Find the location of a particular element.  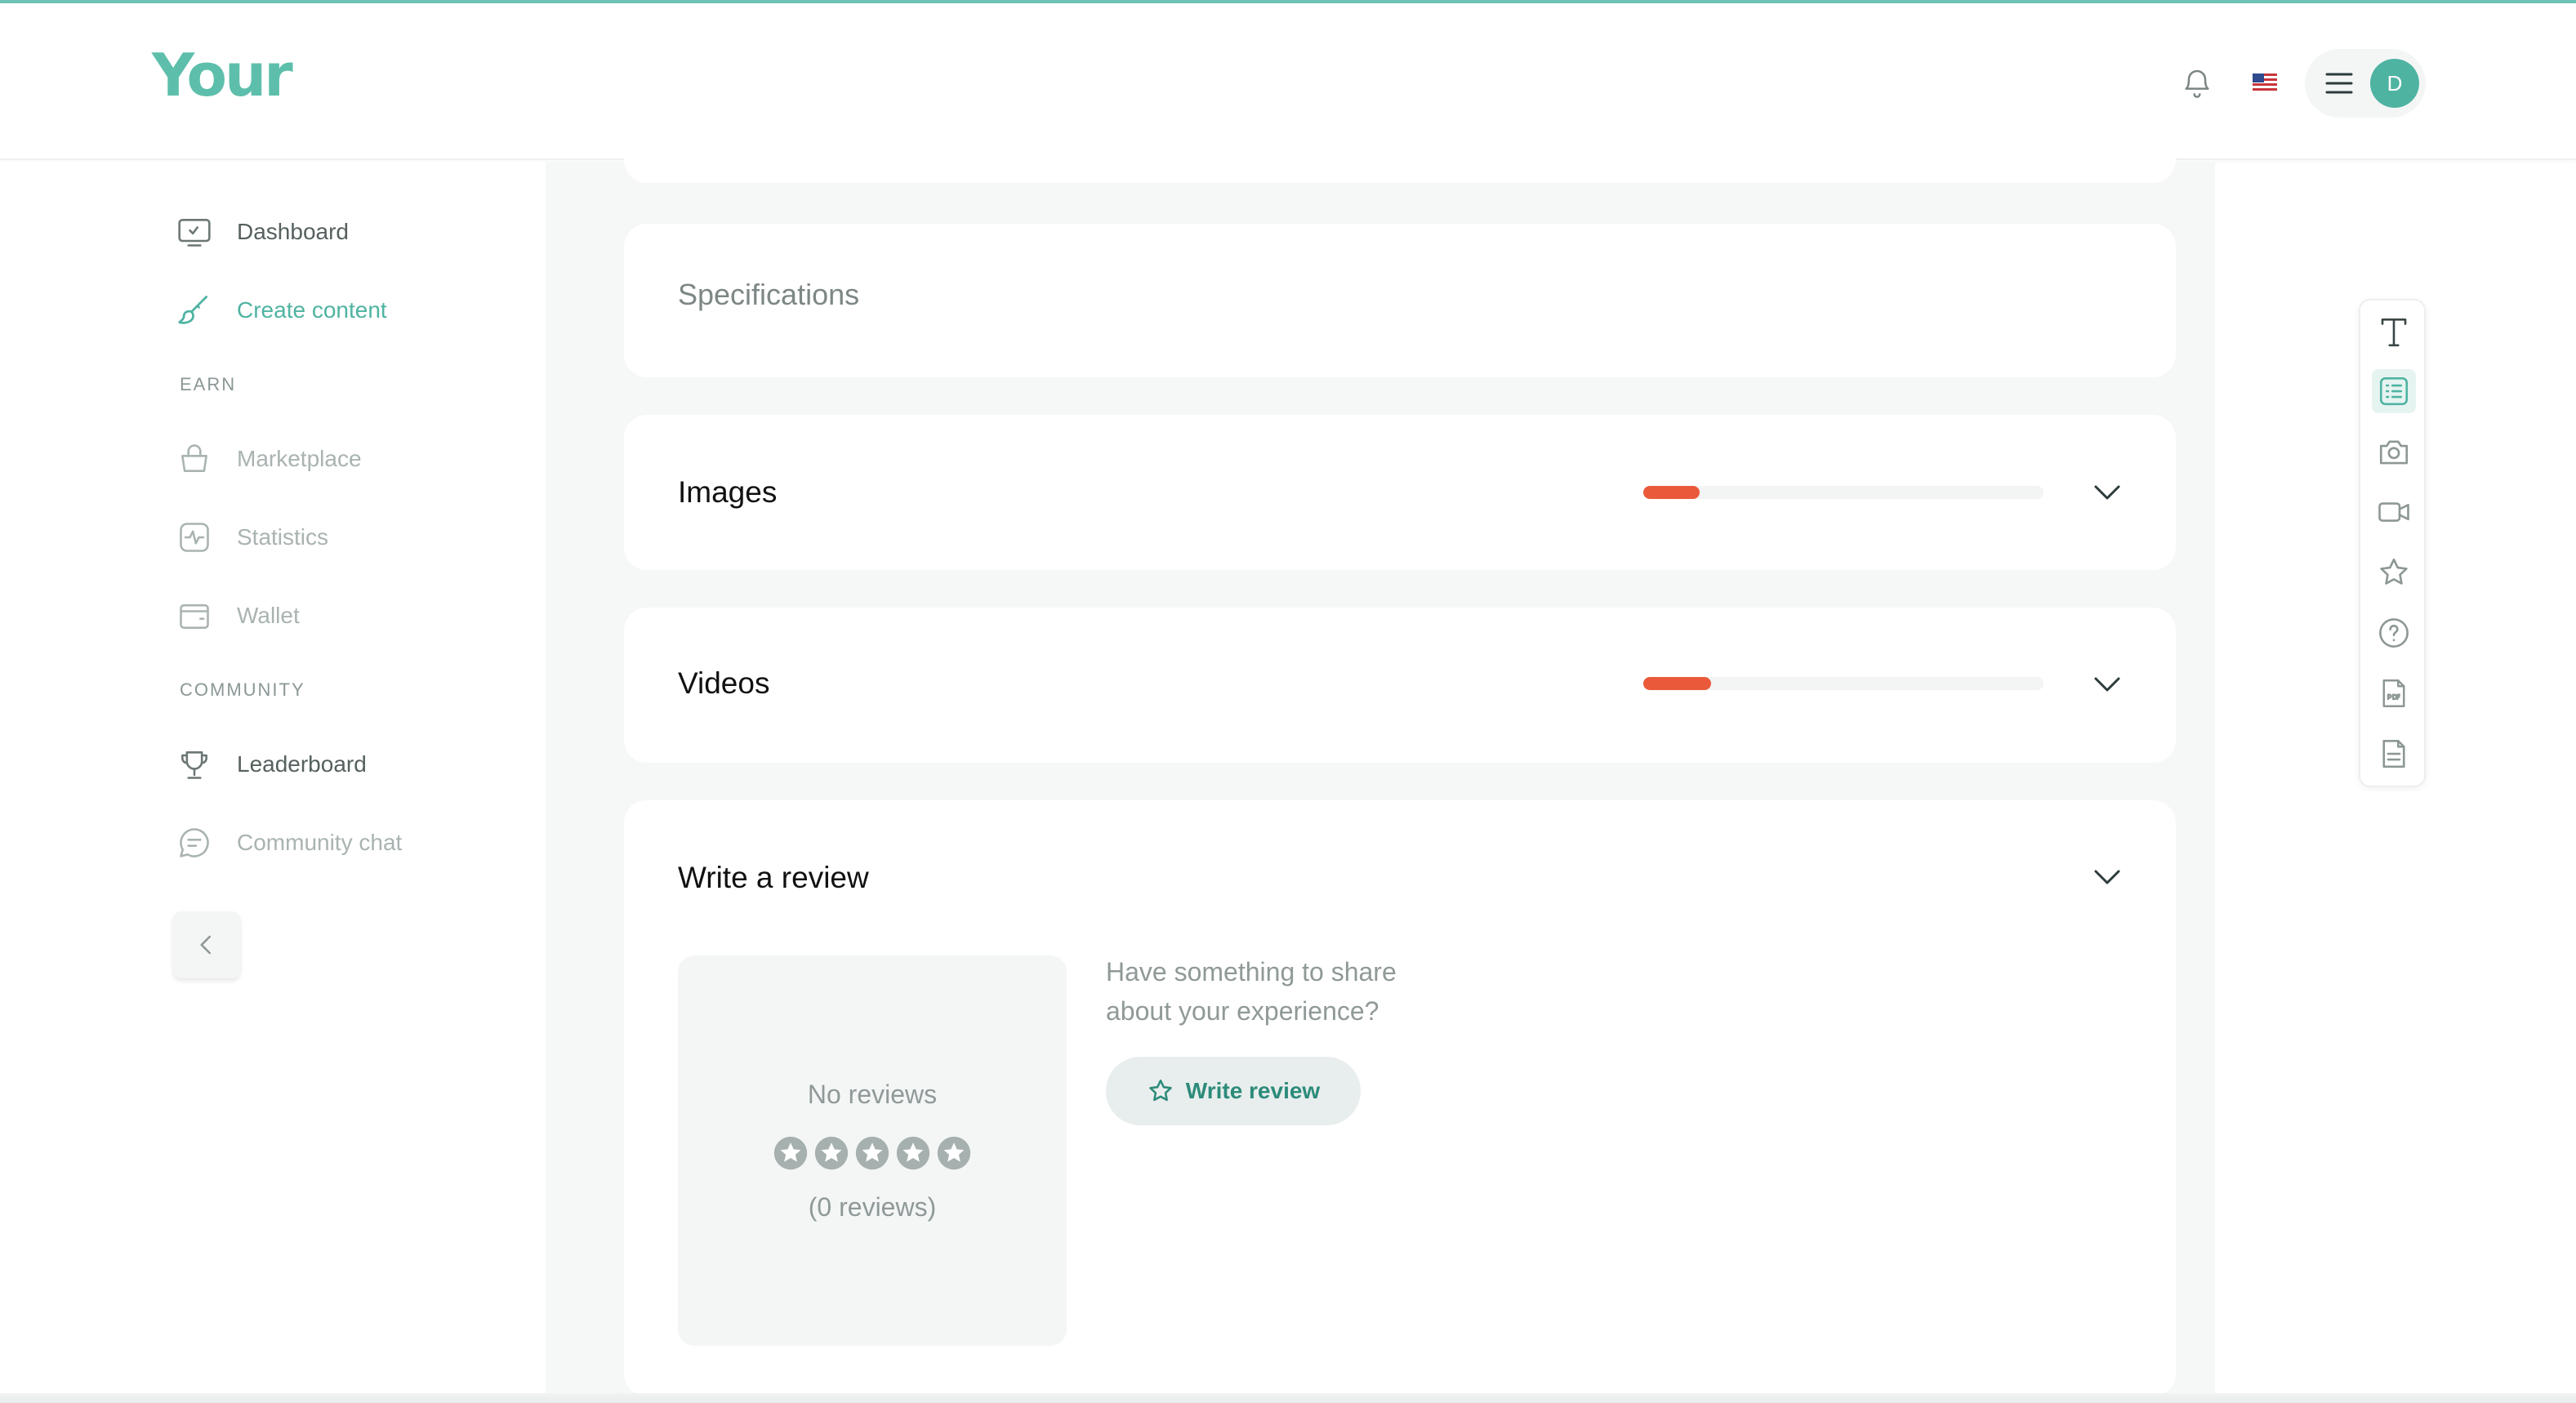

star-rating is located at coordinates (872, 1153).